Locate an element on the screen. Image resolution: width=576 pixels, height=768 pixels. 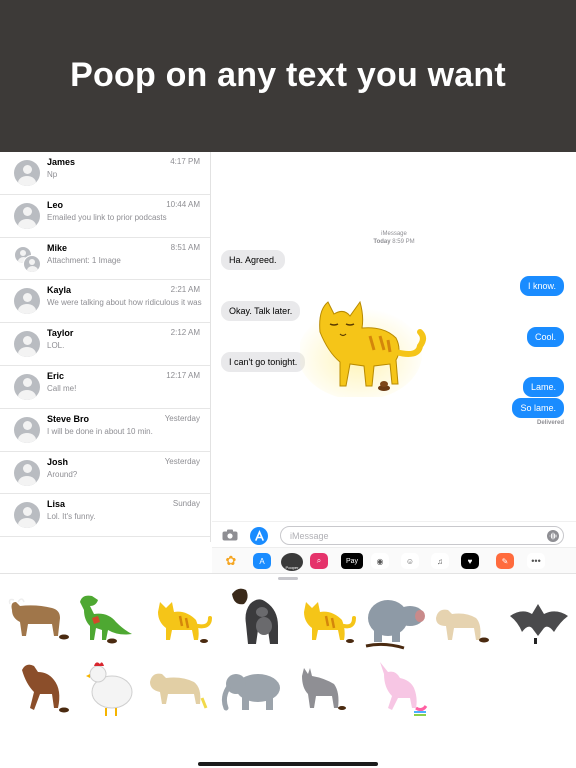
message-bubble-outgoing: So lame. is located at coordinates (538, 408).